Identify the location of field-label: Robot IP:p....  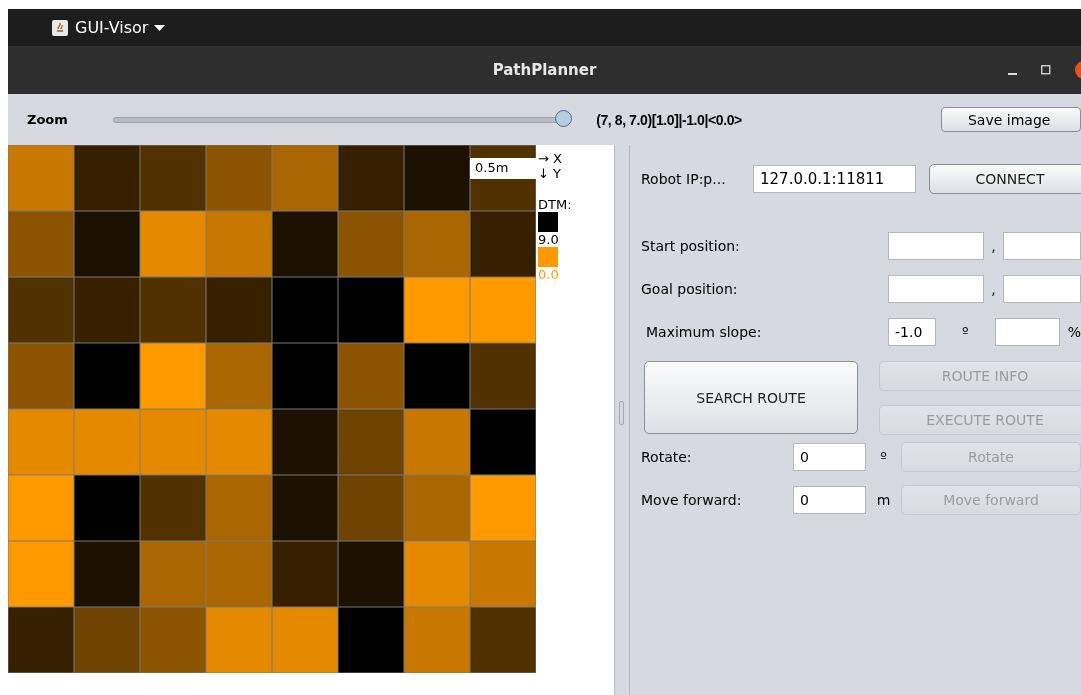
(684, 179).